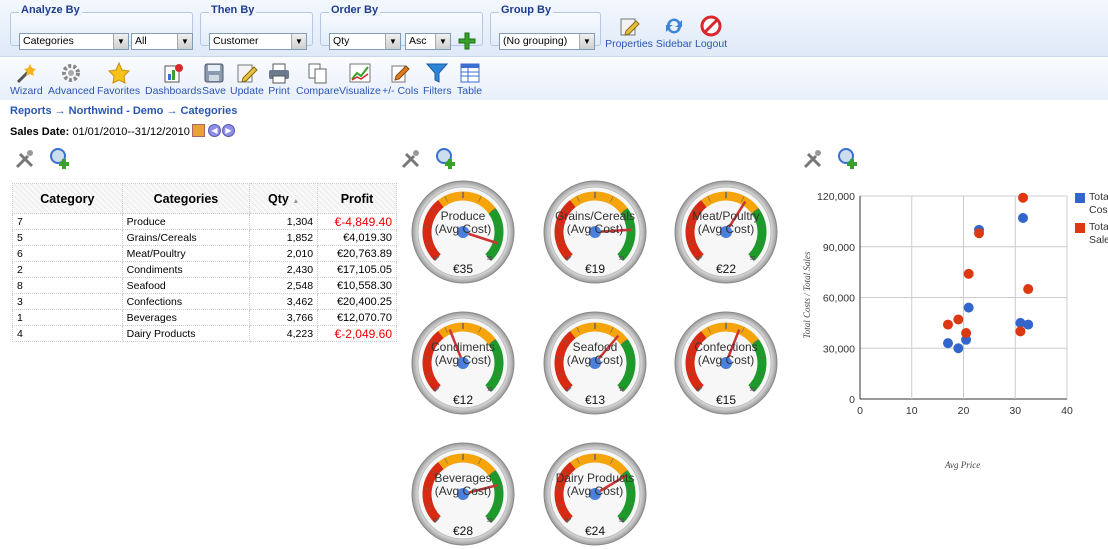 This screenshot has width=1108, height=549. Describe the element at coordinates (726, 269) in the screenshot. I see `gauge-value: €22` at that location.